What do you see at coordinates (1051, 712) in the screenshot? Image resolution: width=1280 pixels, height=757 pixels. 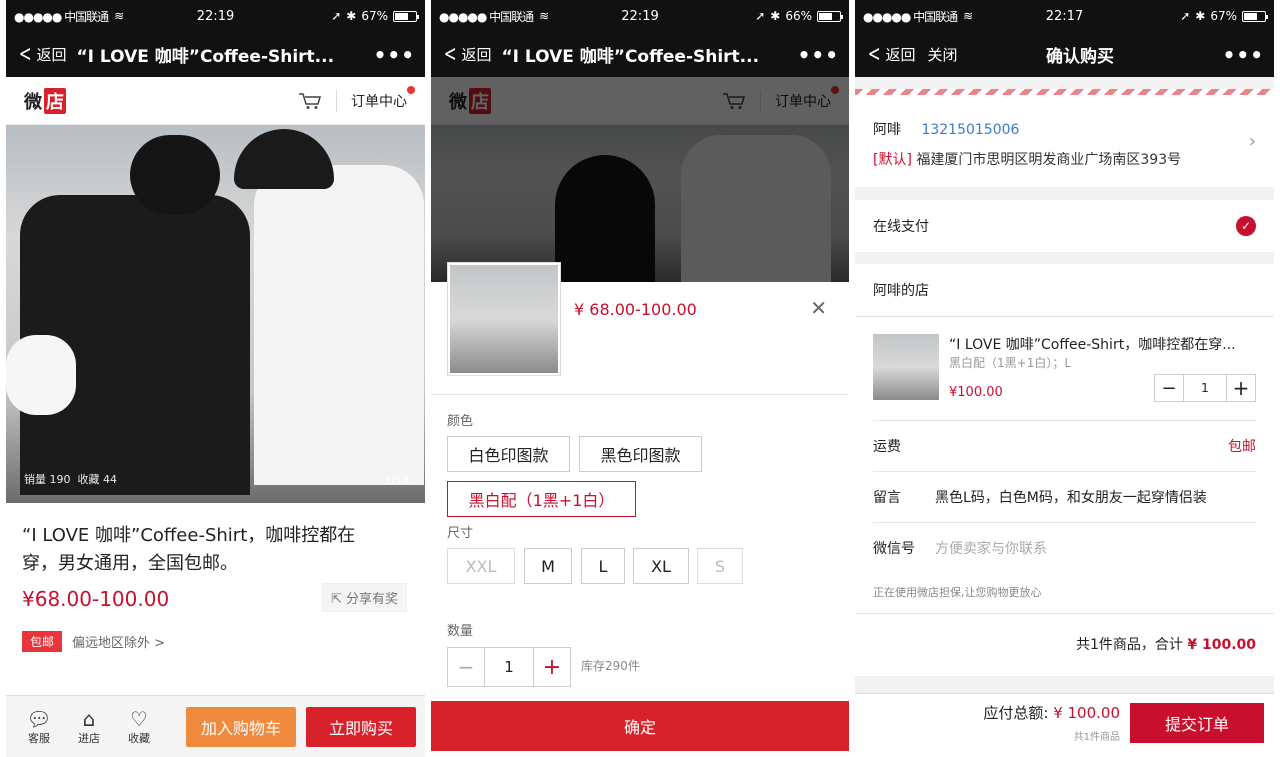 I see `payable-total: 应付总额: ¥ 100.00` at bounding box center [1051, 712].